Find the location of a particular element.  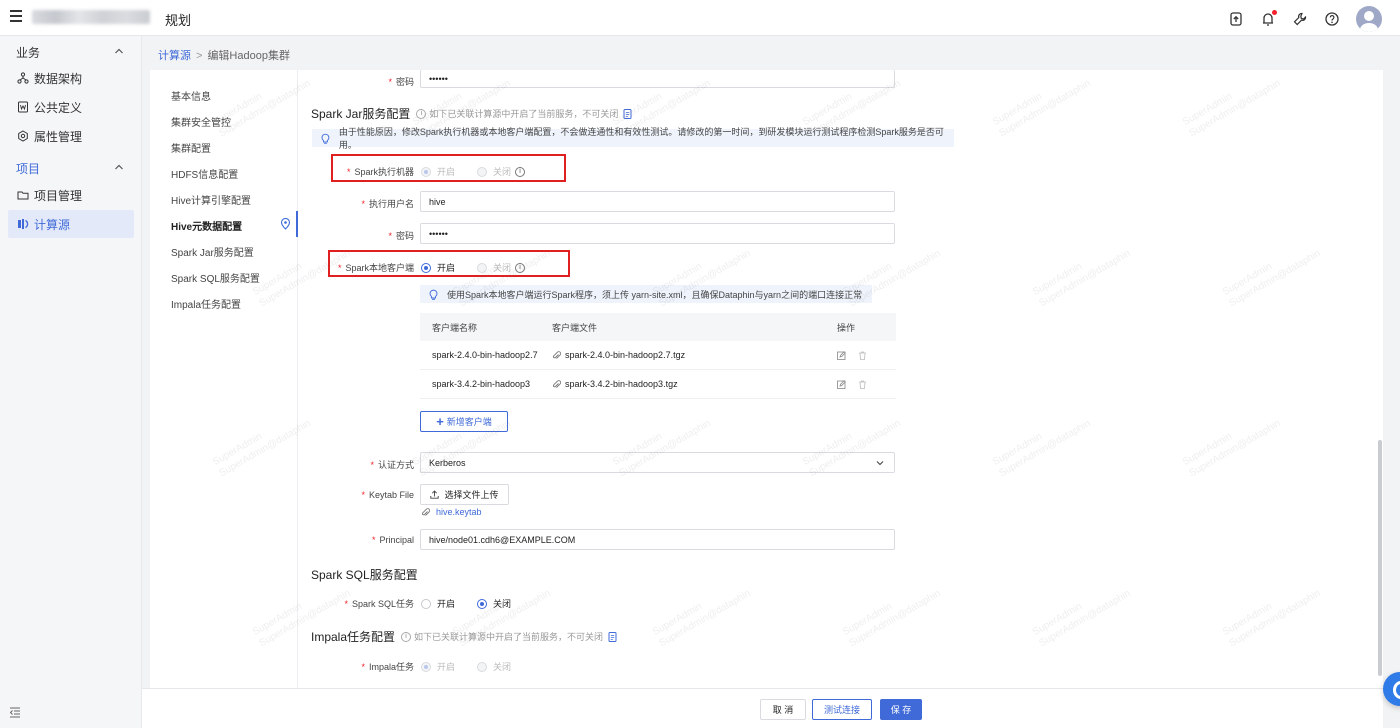

spark-sql-on-radio is located at coordinates (426, 603).